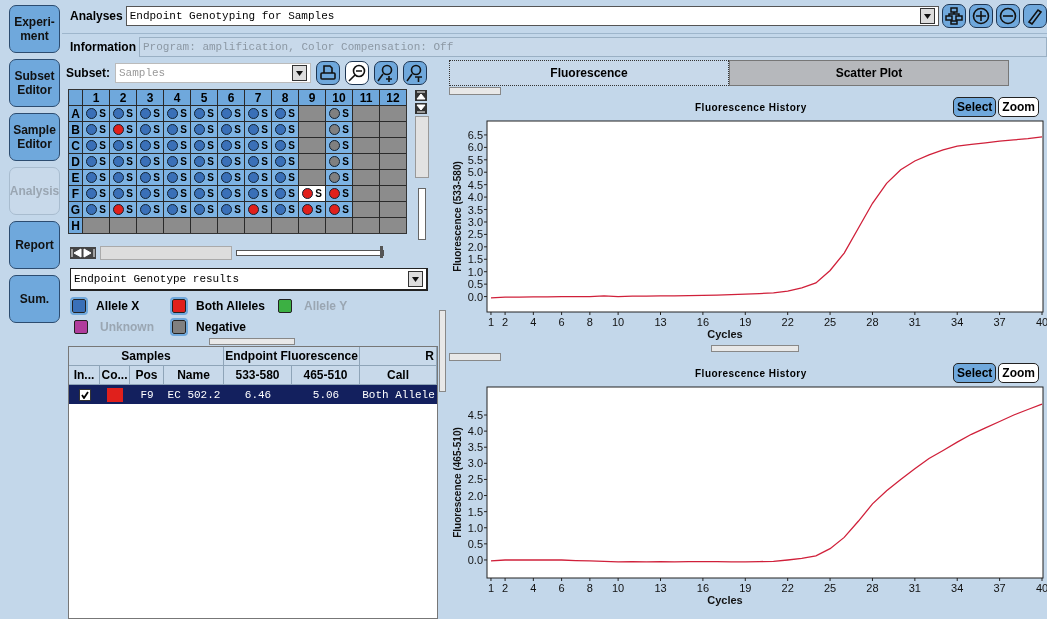 The height and width of the screenshot is (619, 1047). Describe the element at coordinates (34, 83) in the screenshot. I see `nav-button: Subset Editor` at that location.